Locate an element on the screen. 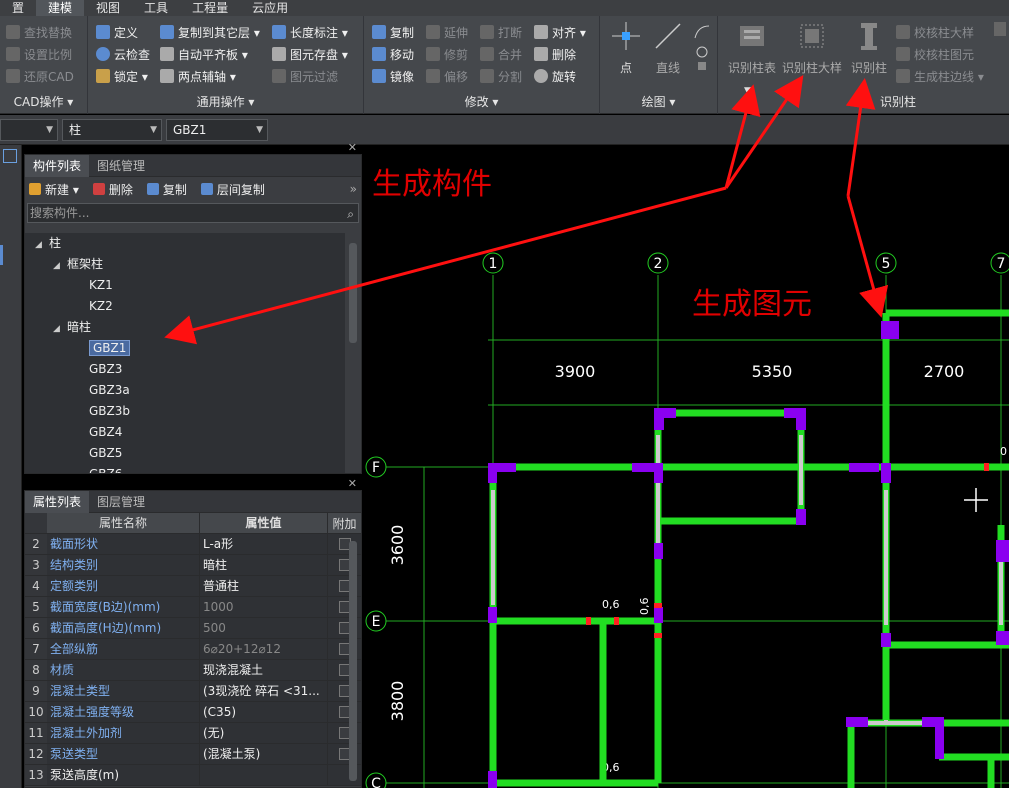  navigator-icon is located at coordinates (10, 156).